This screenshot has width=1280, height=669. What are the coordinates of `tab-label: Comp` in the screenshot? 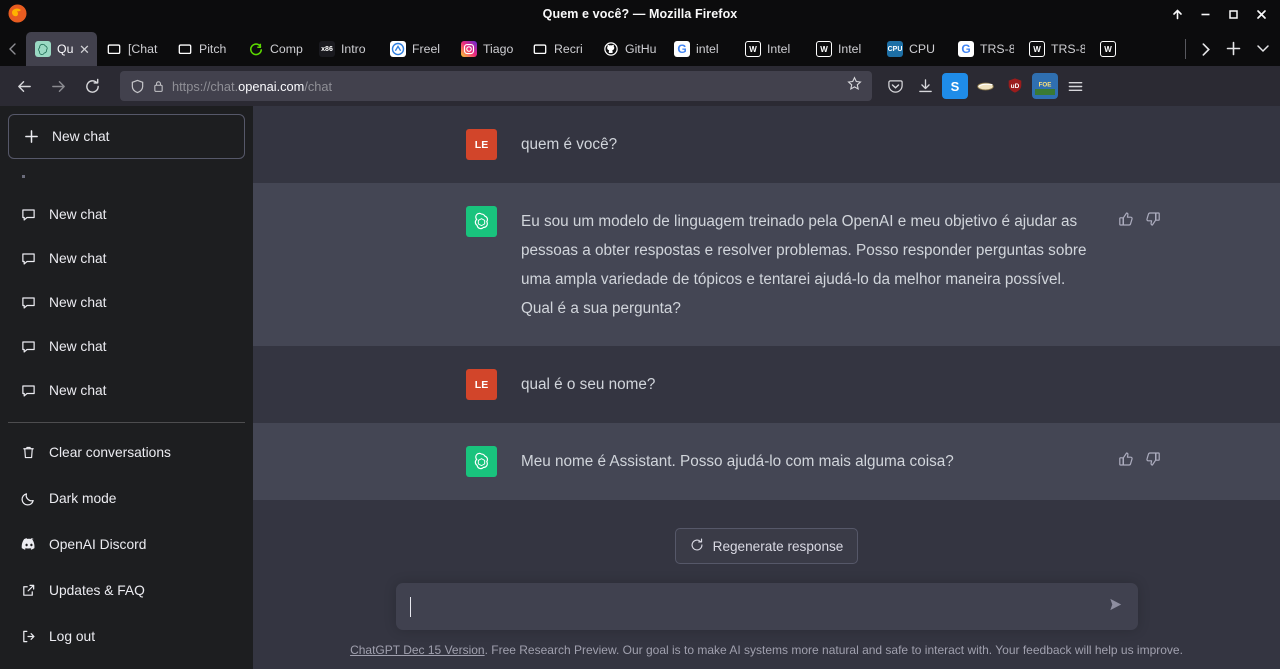 It's located at (286, 49).